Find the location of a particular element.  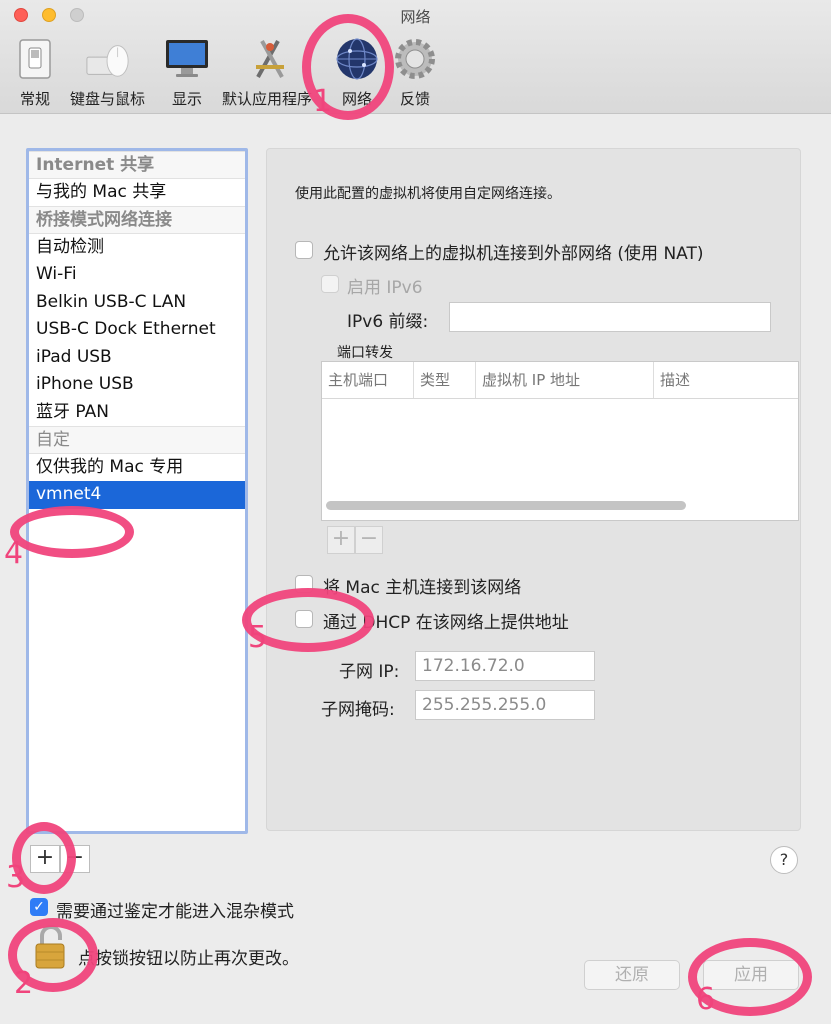

col-vm-ip: 虚拟机 IP 地址 is located at coordinates (565, 380).